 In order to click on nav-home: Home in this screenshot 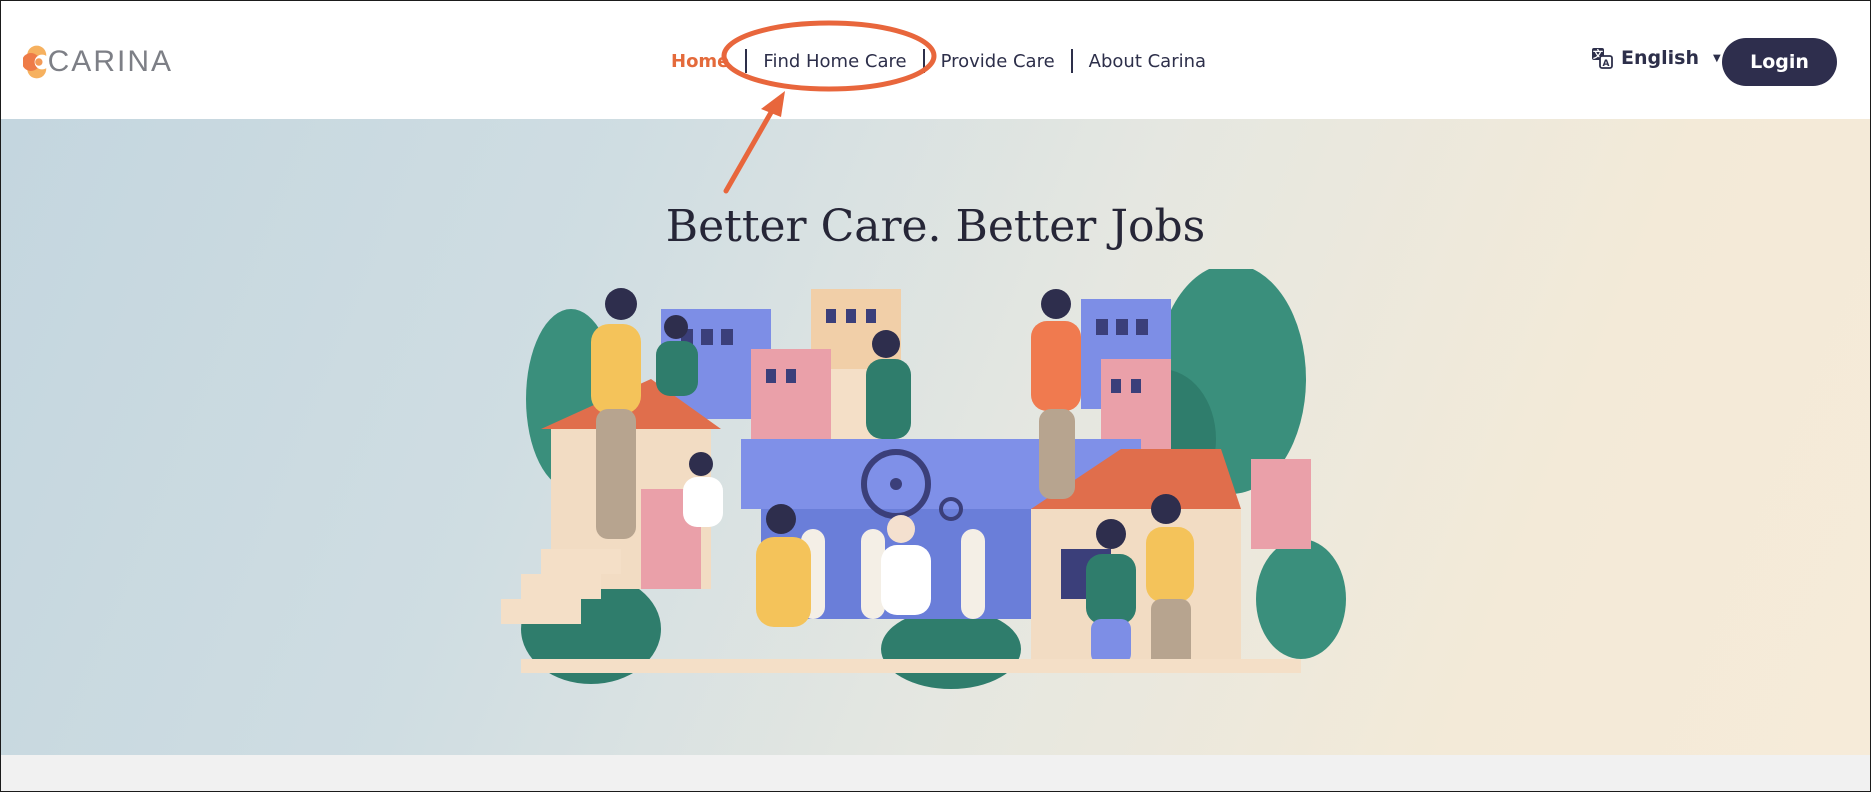, I will do `click(708, 61)`.